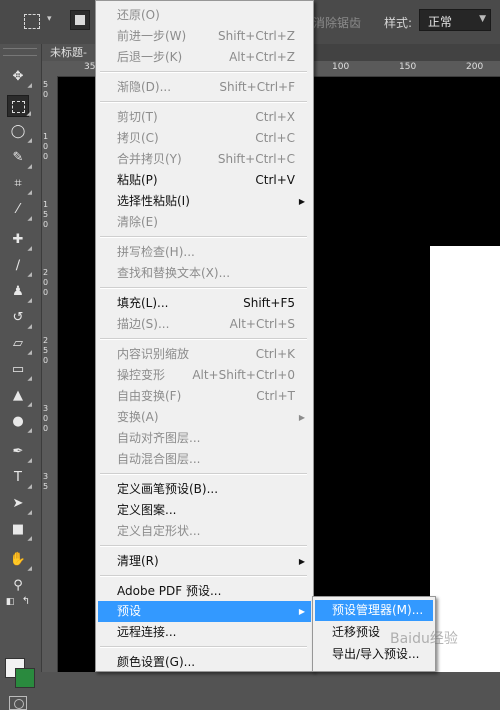 Image resolution: width=500 pixels, height=710 pixels. What do you see at coordinates (204, 561) in the screenshot?
I see `menu-item-purge: 清理(R) ▶` at bounding box center [204, 561].